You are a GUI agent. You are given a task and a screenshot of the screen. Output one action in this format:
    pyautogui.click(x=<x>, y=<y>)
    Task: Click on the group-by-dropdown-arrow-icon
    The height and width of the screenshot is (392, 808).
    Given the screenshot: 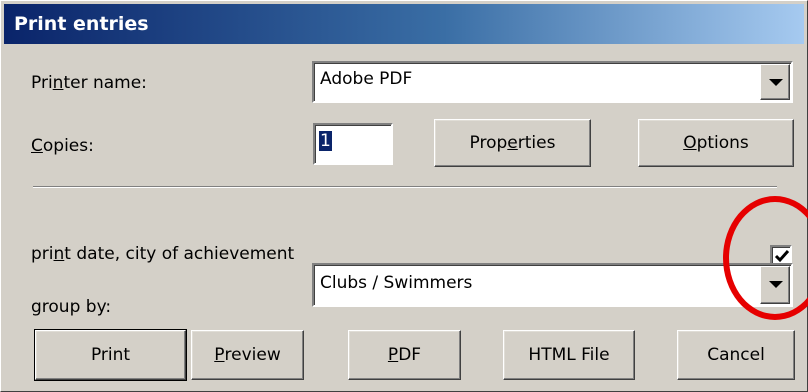 What is the action you would take?
    pyautogui.click(x=775, y=285)
    